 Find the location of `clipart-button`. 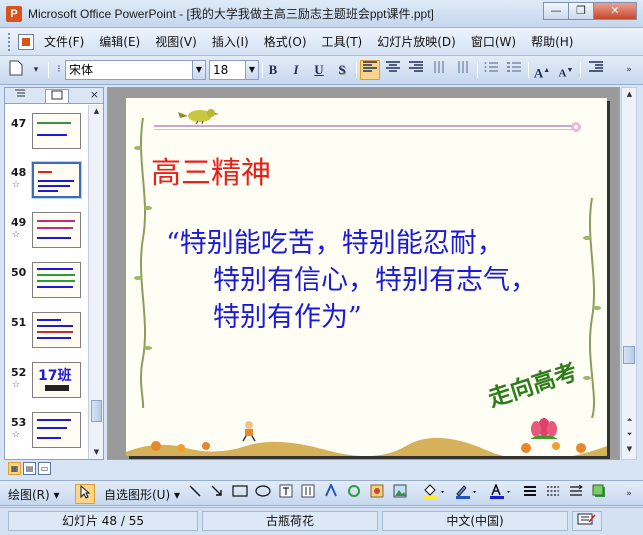

clipart-button is located at coordinates (377, 494).